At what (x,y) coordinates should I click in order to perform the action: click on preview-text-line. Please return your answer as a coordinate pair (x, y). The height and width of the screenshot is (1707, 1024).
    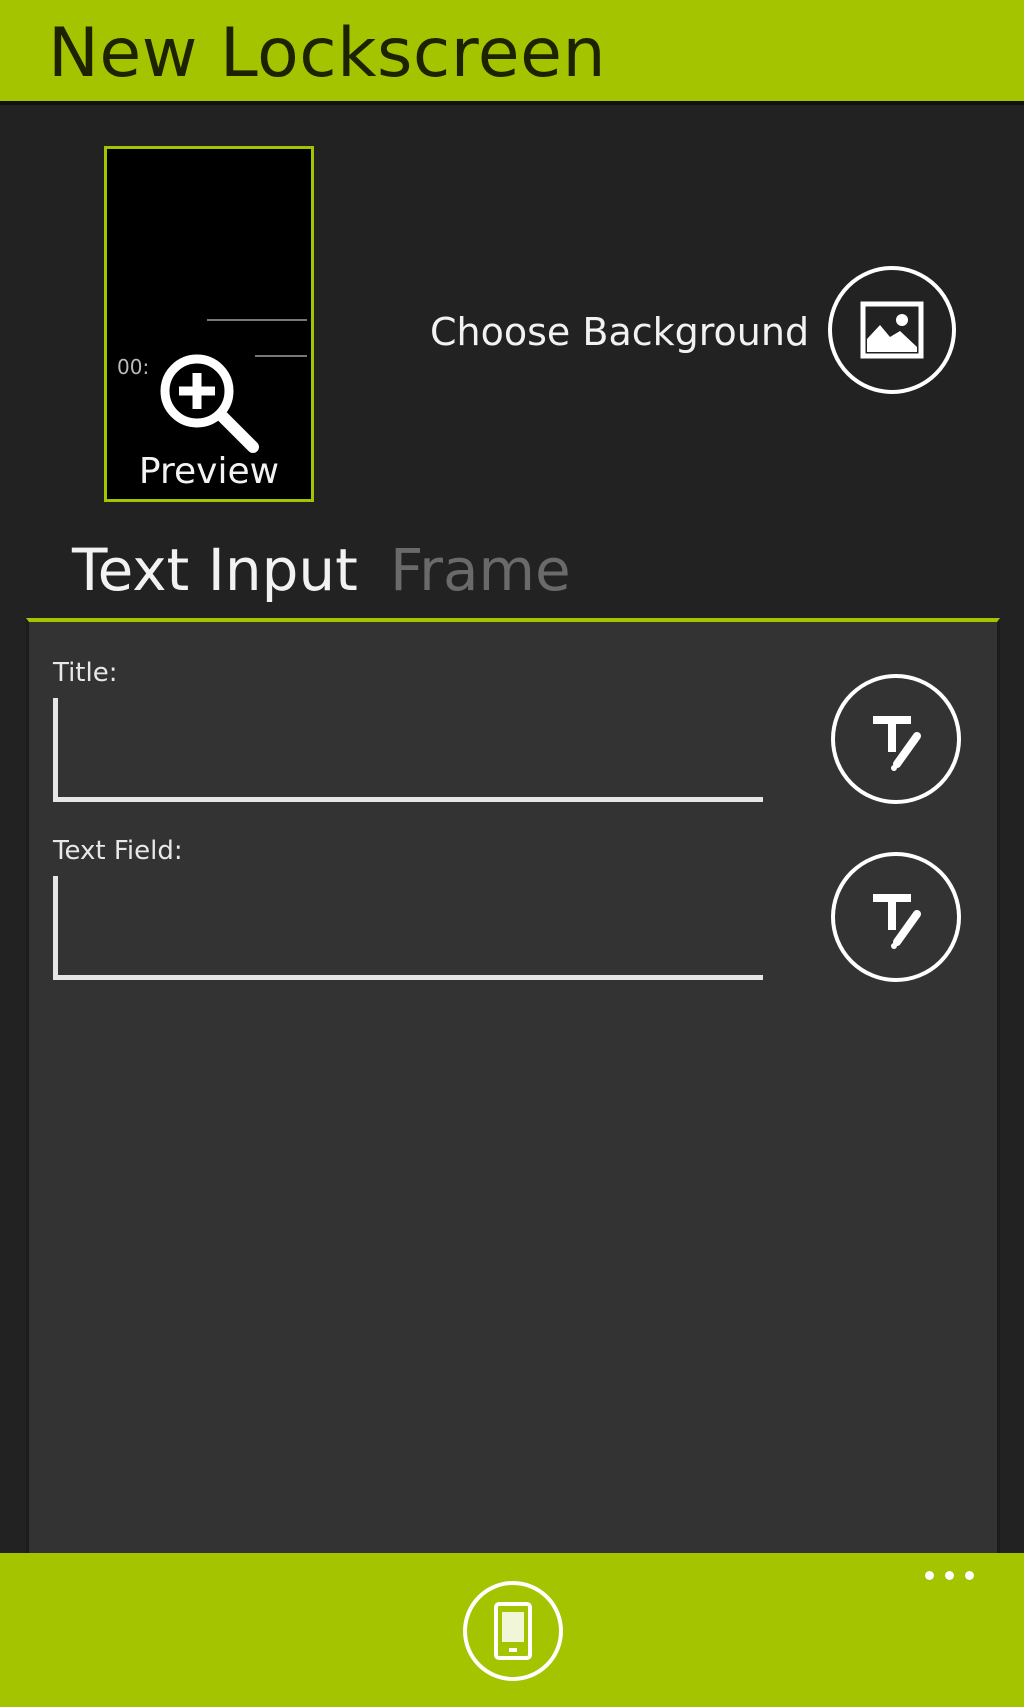
    Looking at the image, I should click on (257, 320).